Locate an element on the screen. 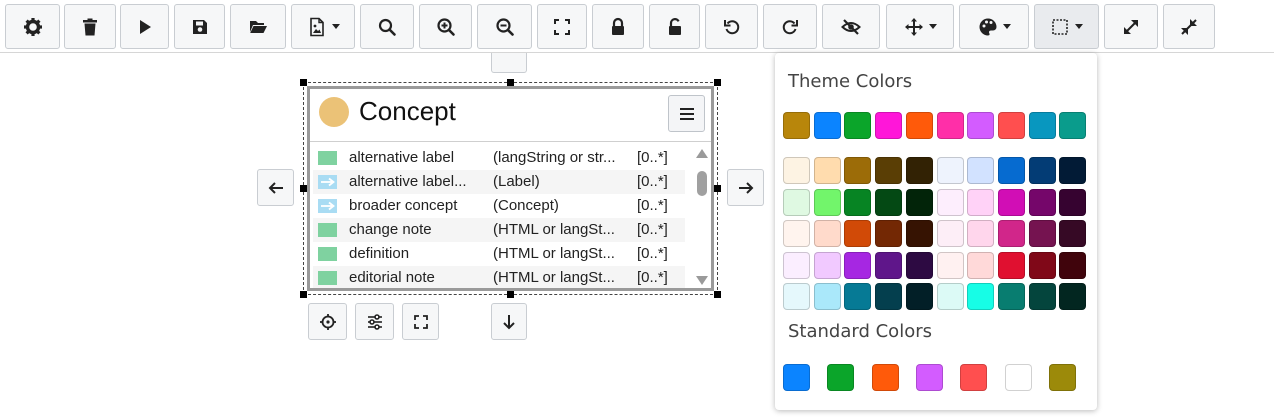 The image size is (1274, 417). resize-handle-s is located at coordinates (510, 294).